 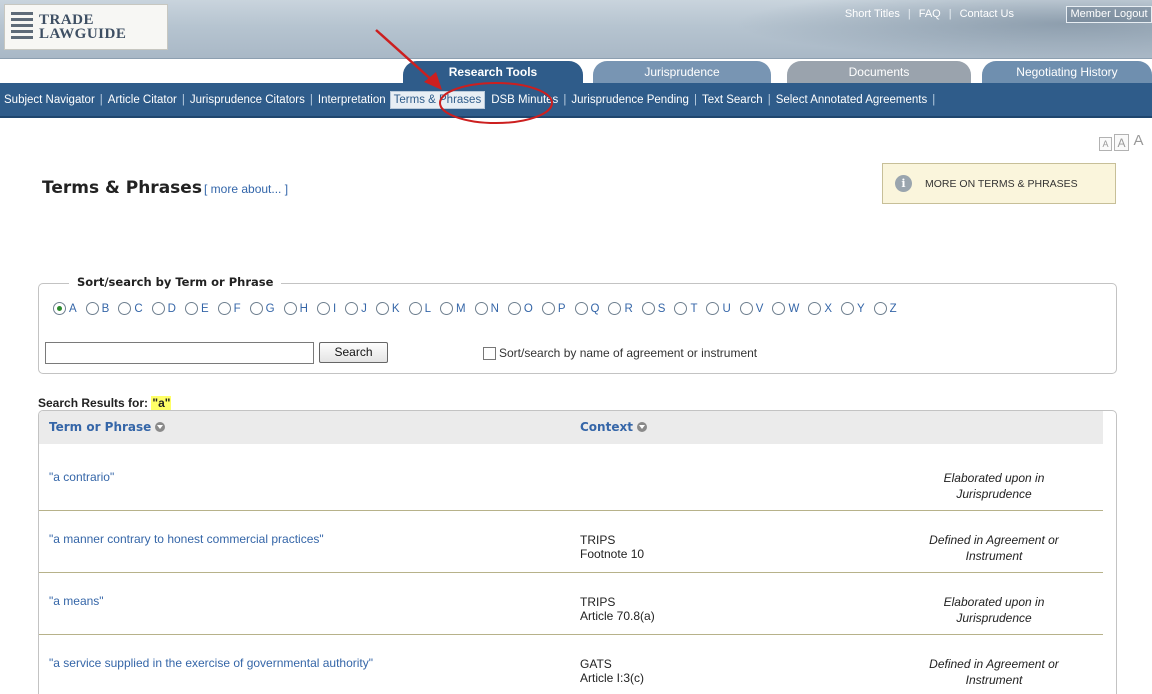 I want to click on contact-us-link: Contact Us, so click(x=987, y=14).